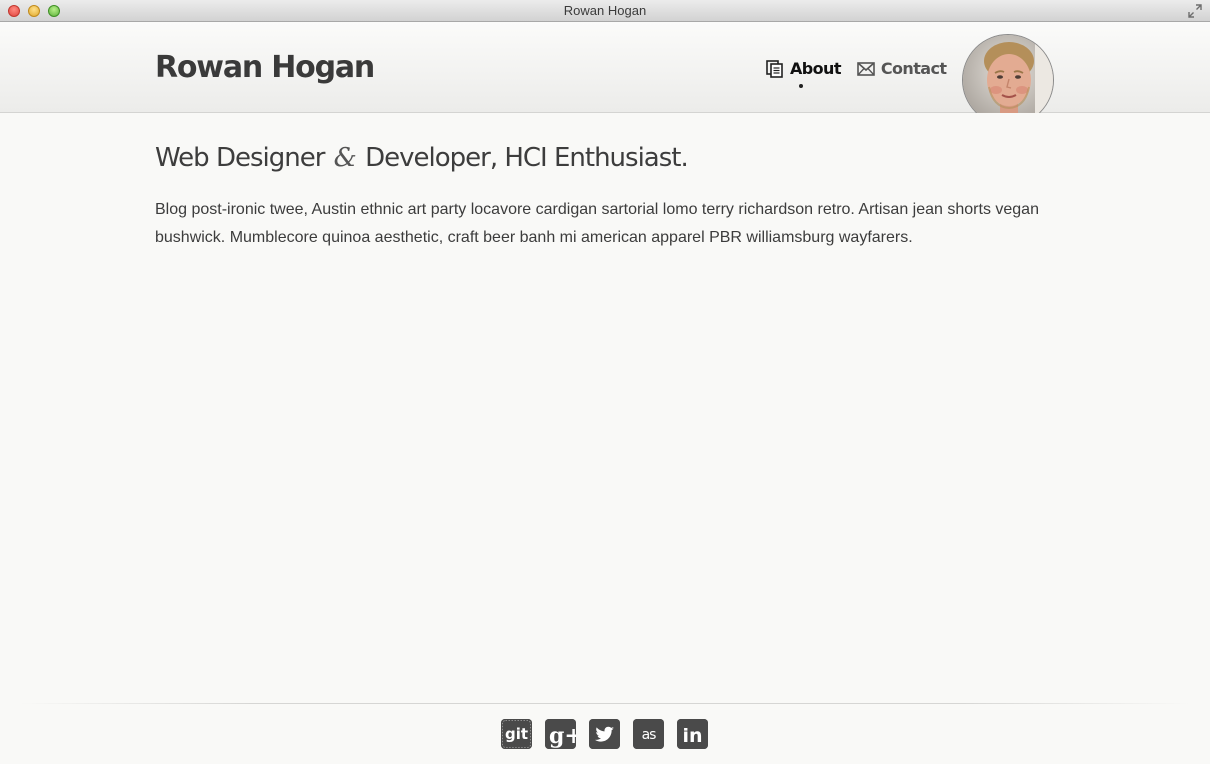 The height and width of the screenshot is (764, 1210). What do you see at coordinates (605, 67) in the screenshot?
I see `avatar-clip` at bounding box center [605, 67].